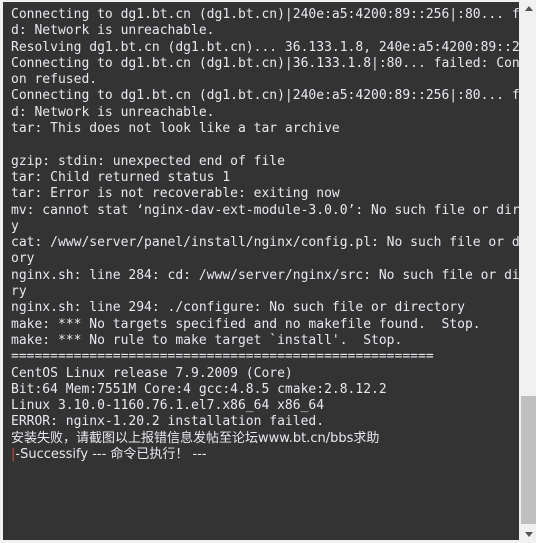 This screenshot has width=536, height=543. What do you see at coordinates (168, 406) in the screenshot?
I see `terminal-line: Linux 3.10.0-1160.76.1.el7.x86_64 x86_64` at bounding box center [168, 406].